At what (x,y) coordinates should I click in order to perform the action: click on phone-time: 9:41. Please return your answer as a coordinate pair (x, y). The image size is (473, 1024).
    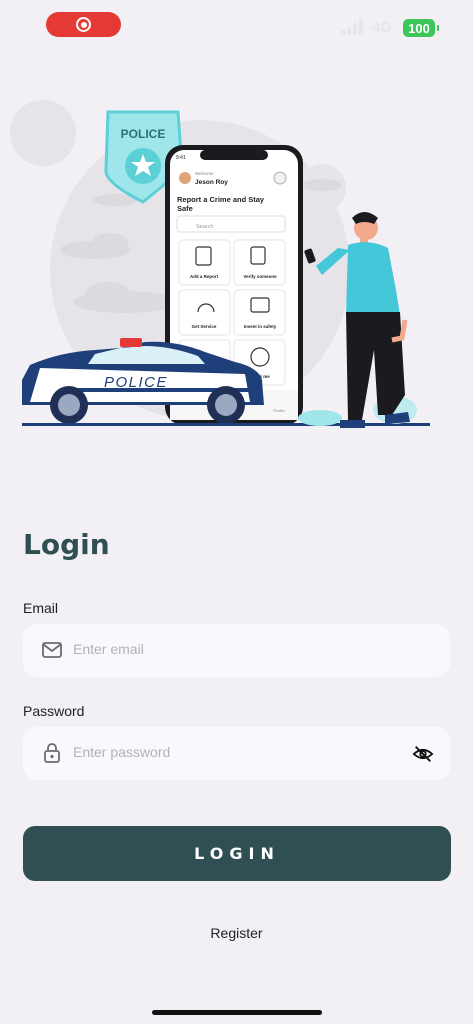
    Looking at the image, I should click on (181, 158).